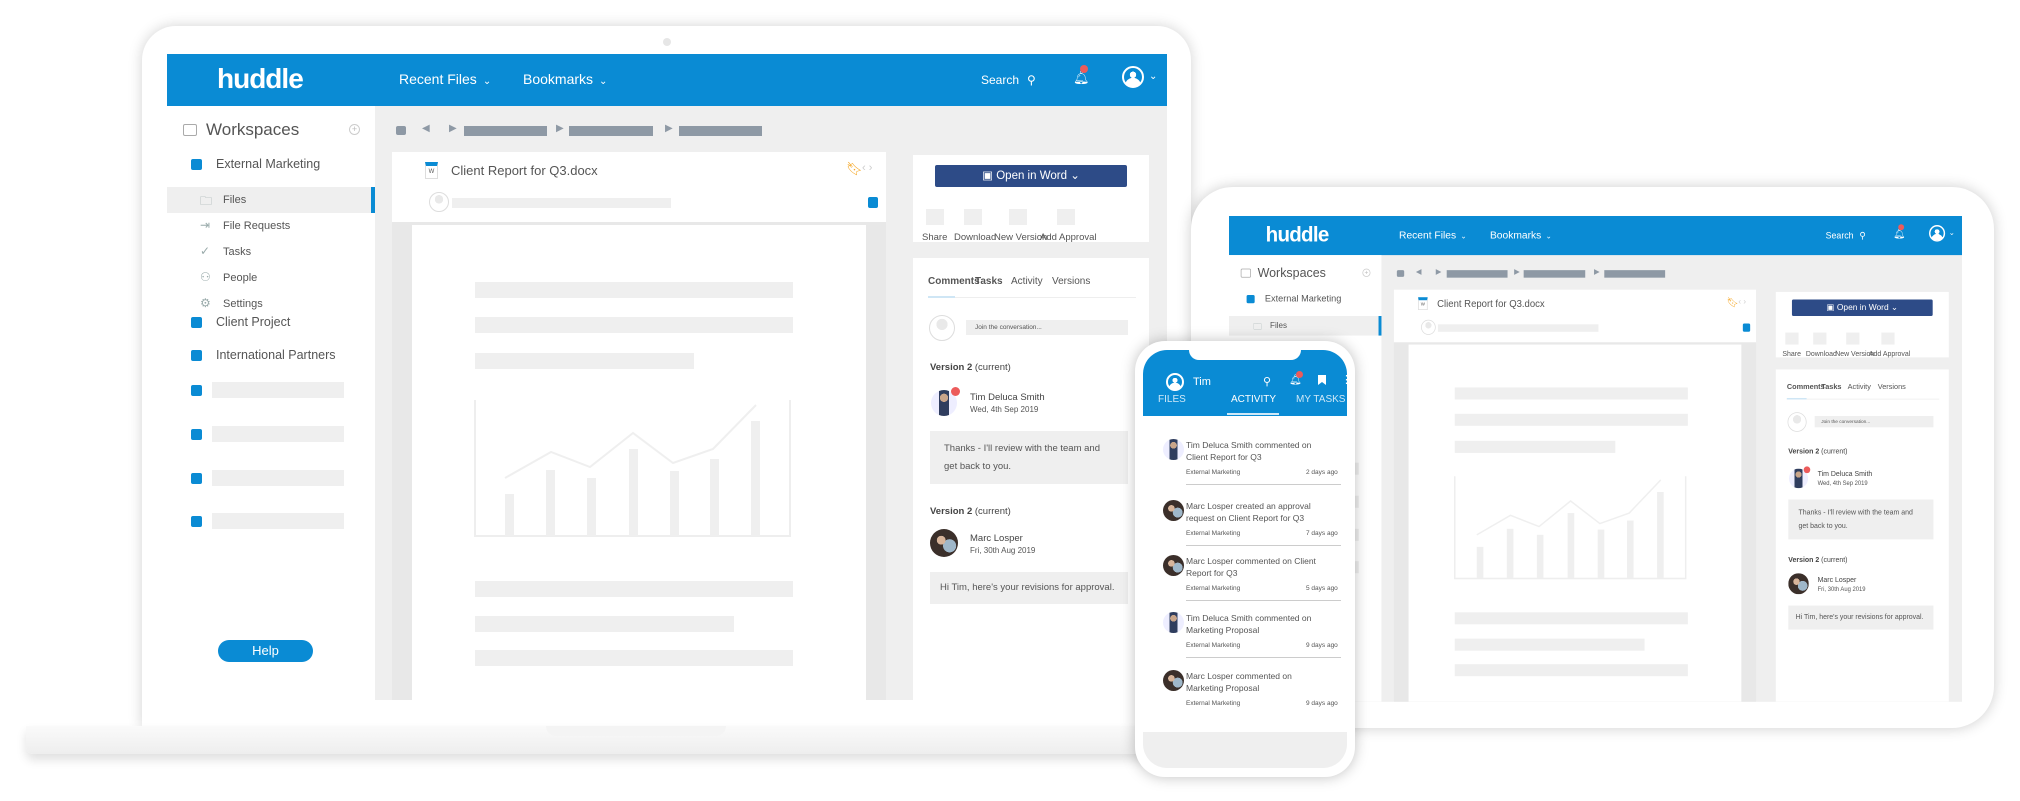 This screenshot has width=2020, height=801. Describe the element at coordinates (253, 322) in the screenshot. I see `workspace-client-project: Client Project` at that location.